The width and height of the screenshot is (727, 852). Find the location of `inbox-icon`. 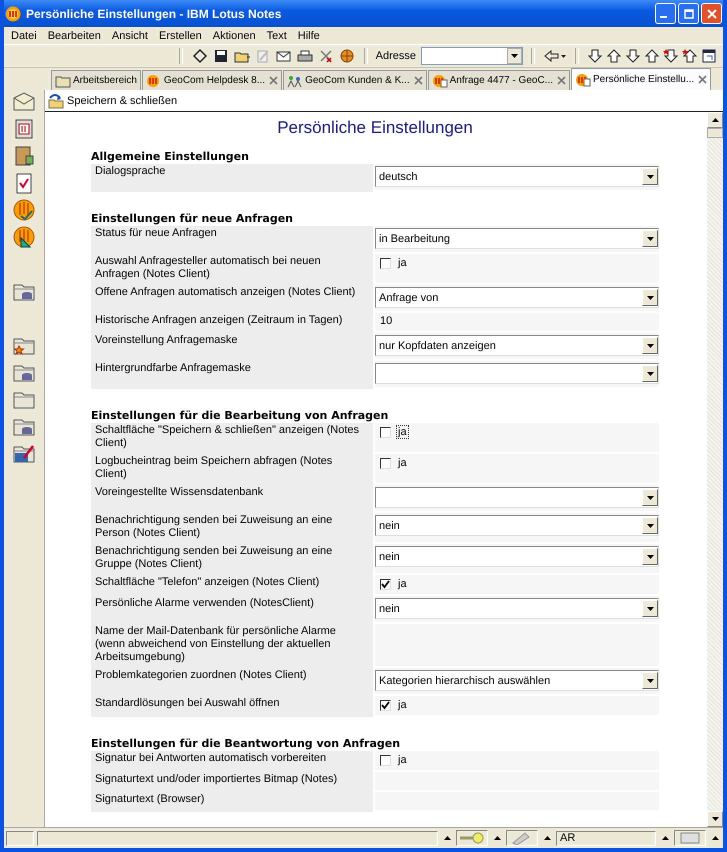

inbox-icon is located at coordinates (690, 838).